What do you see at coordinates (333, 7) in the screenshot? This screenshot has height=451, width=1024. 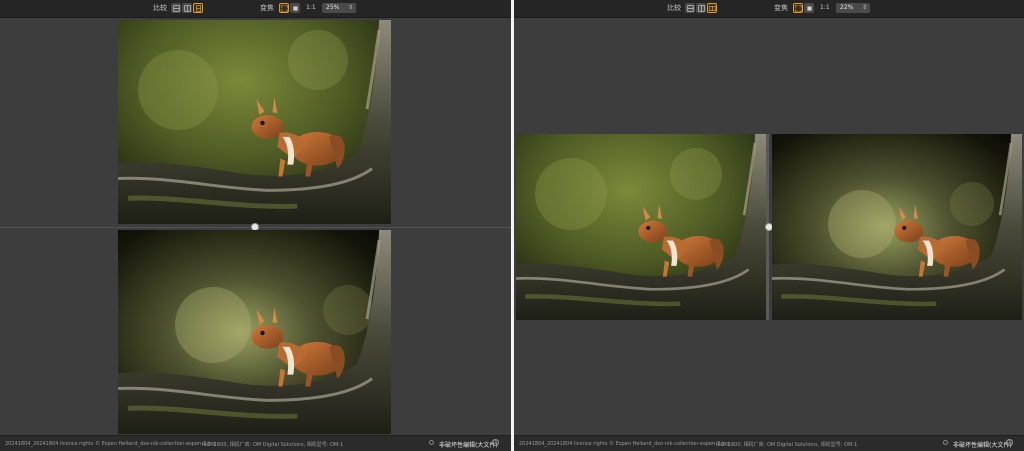 I see `zoom-value: 25%` at bounding box center [333, 7].